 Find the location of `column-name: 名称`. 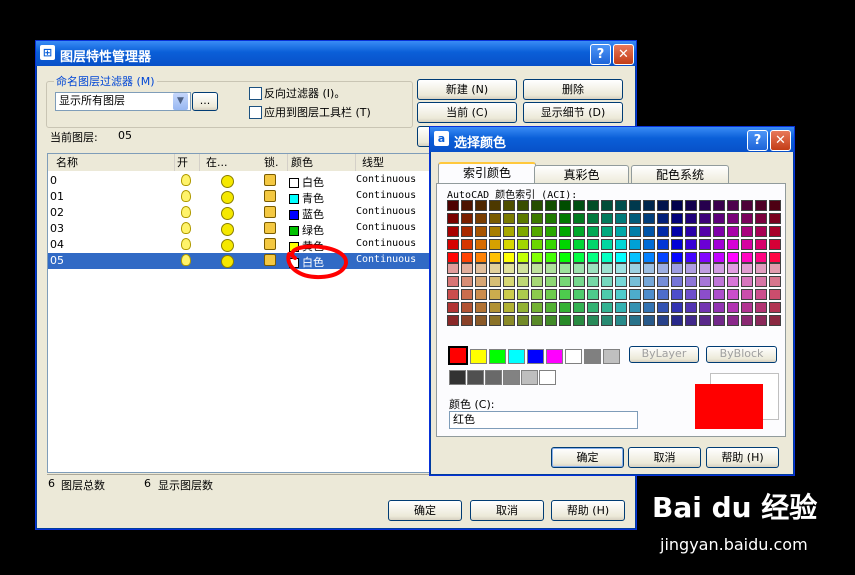

column-name: 名称 is located at coordinates (111, 162).